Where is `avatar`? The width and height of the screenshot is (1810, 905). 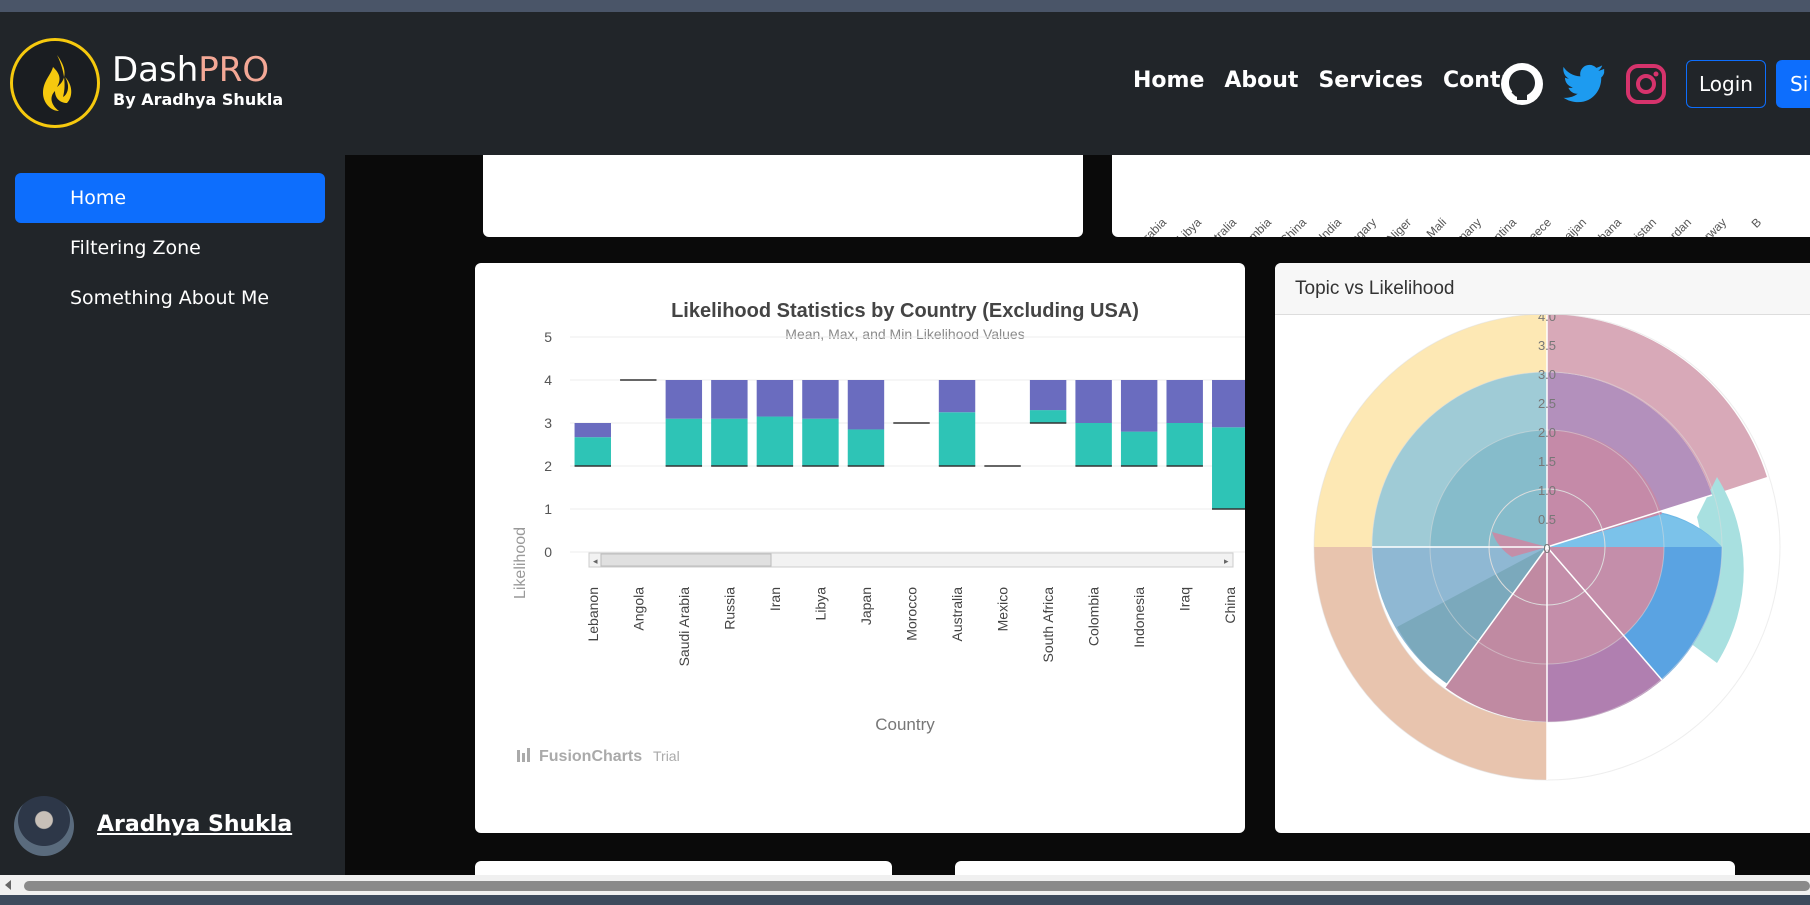
avatar is located at coordinates (44, 826).